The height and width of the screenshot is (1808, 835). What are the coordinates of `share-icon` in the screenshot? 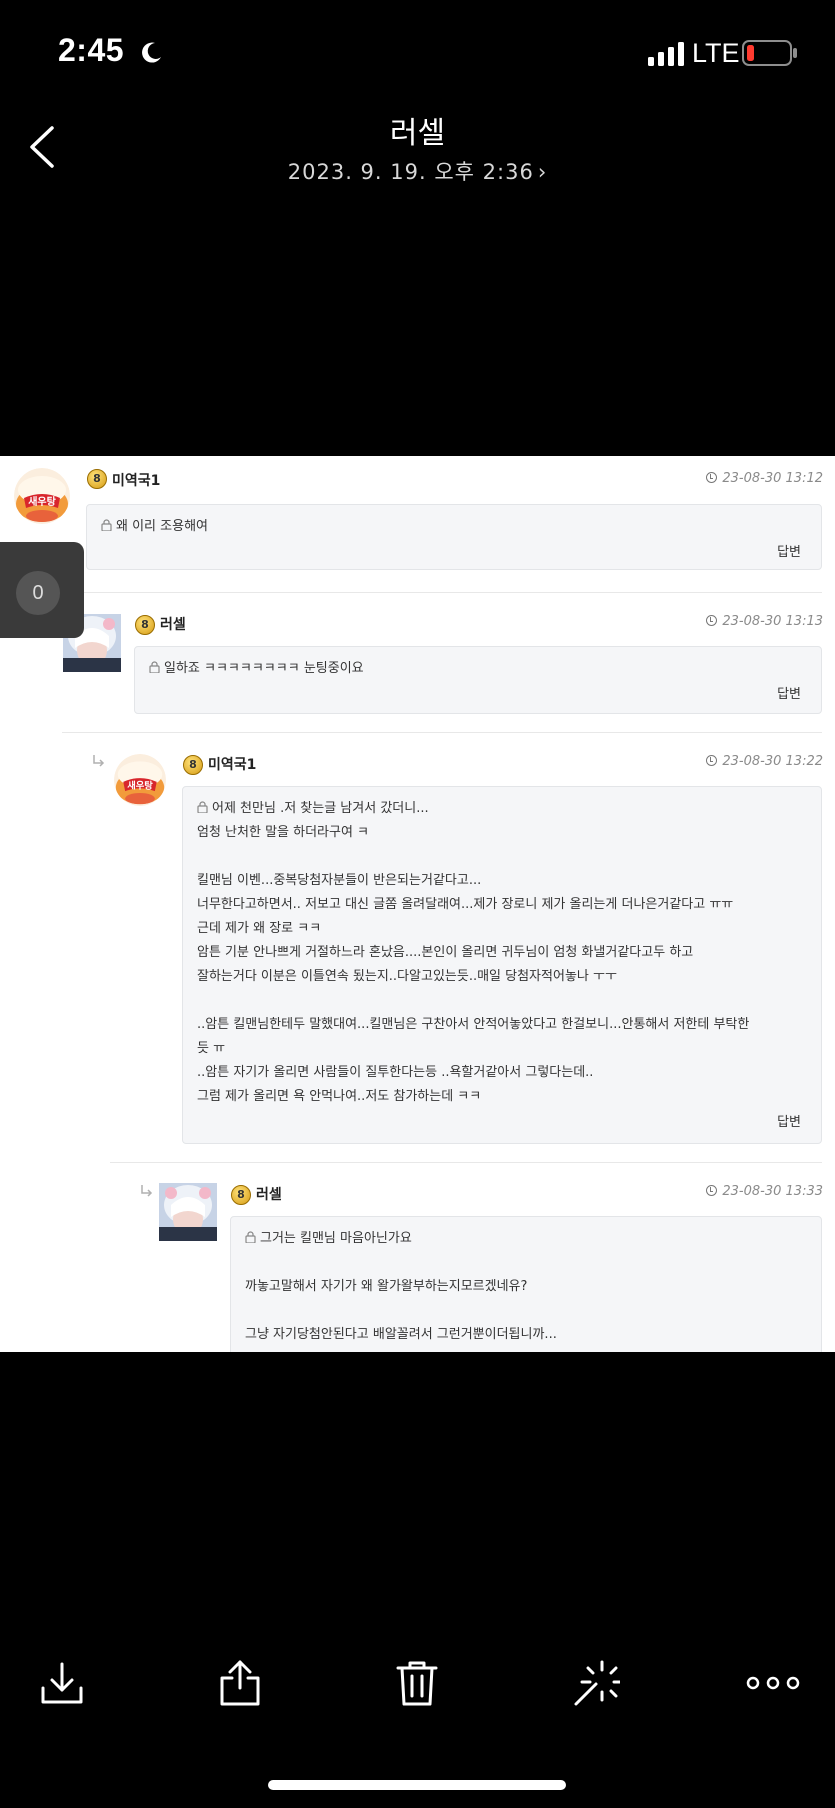 It's located at (240, 1683).